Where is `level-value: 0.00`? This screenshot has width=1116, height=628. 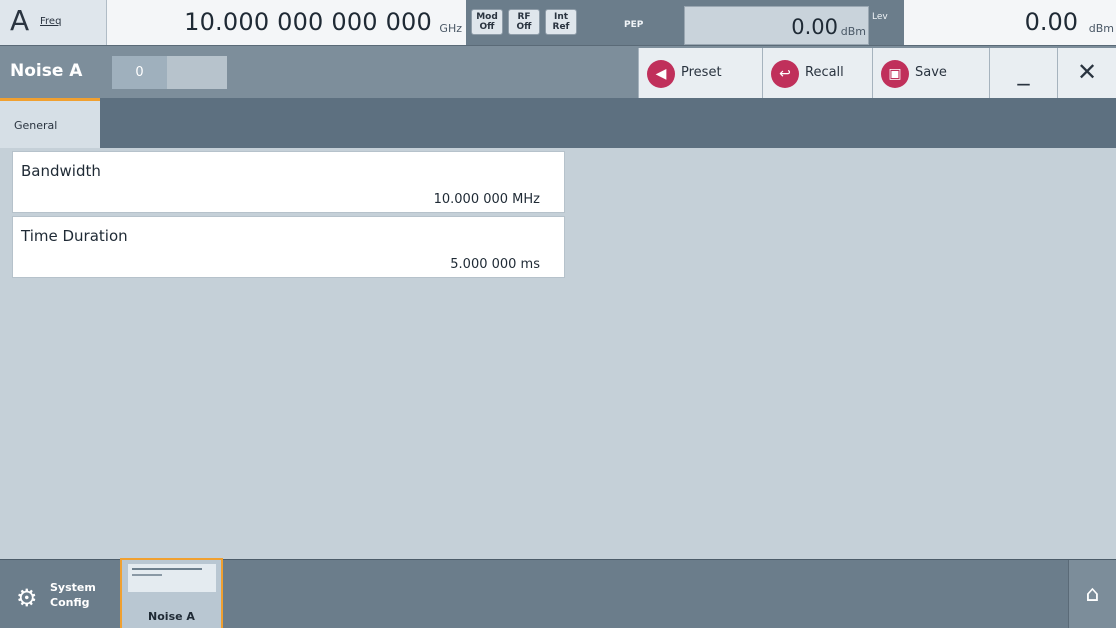
level-value: 0.00 is located at coordinates (1051, 22).